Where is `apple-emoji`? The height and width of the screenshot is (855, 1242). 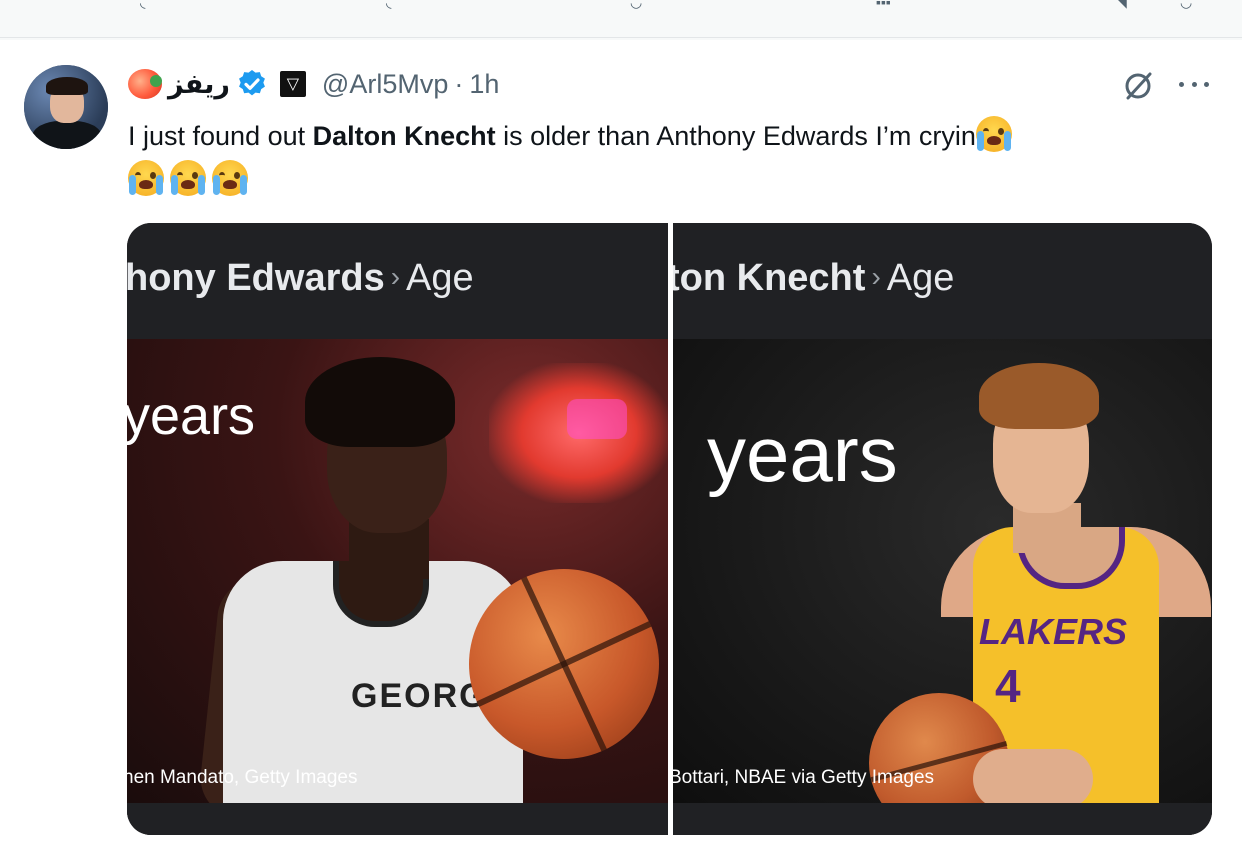 apple-emoji is located at coordinates (145, 84).